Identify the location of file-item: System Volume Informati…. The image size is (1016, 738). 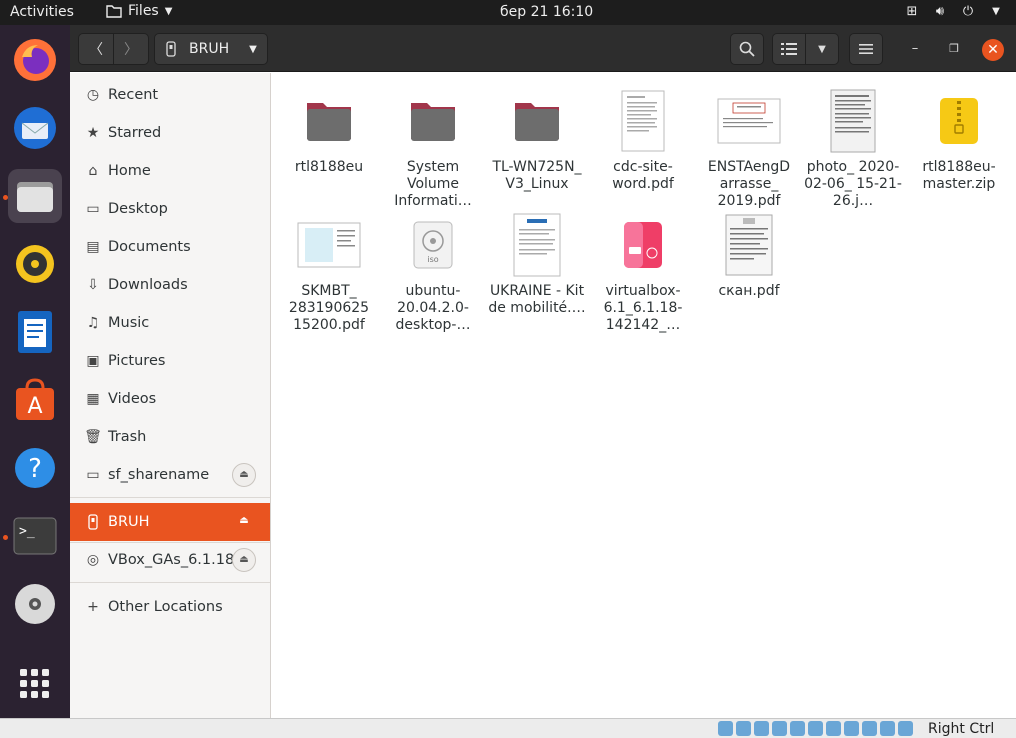
(433, 149).